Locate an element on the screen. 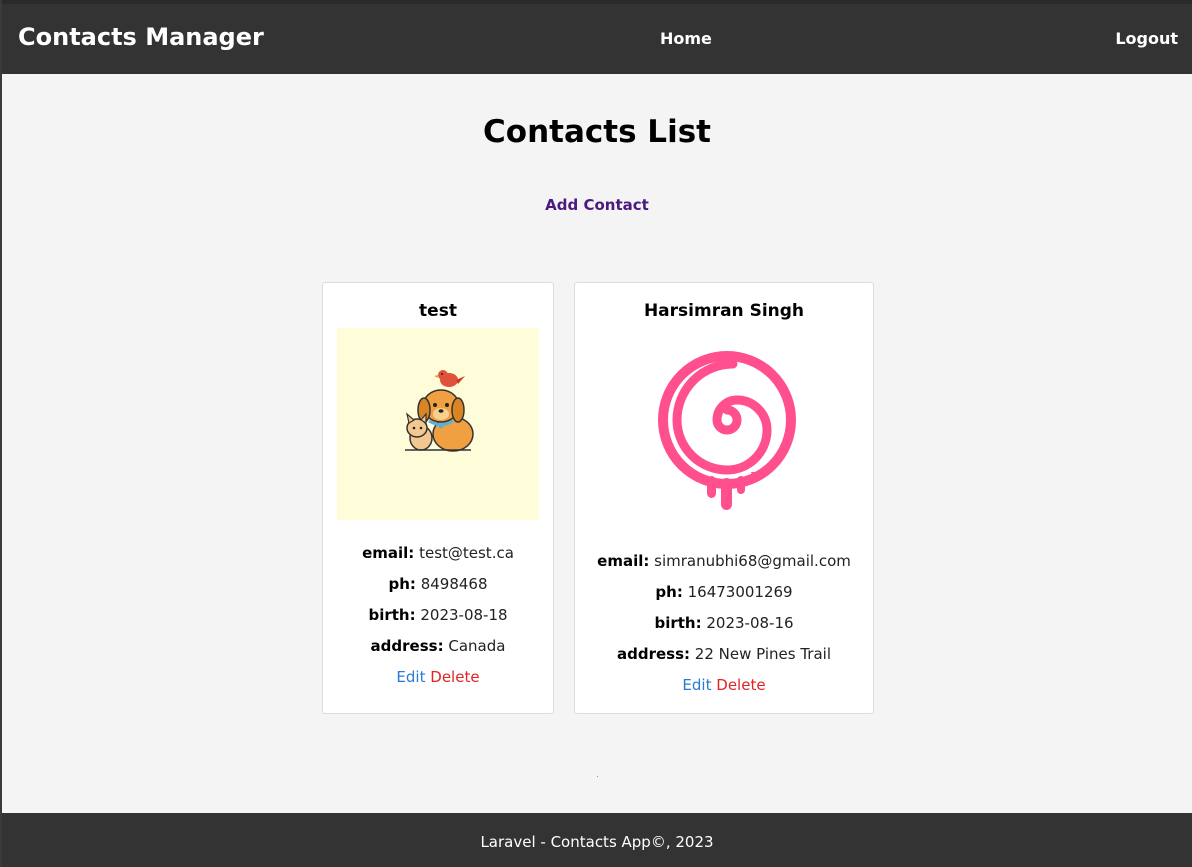 This screenshot has height=867, width=1192. navbar: Contacts Manager Home Logout is located at coordinates (597, 39).